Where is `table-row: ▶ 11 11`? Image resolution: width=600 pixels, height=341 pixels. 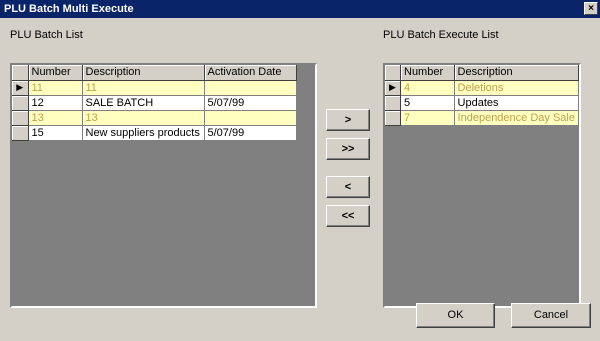
table-row: ▶ 11 11 is located at coordinates (154, 88).